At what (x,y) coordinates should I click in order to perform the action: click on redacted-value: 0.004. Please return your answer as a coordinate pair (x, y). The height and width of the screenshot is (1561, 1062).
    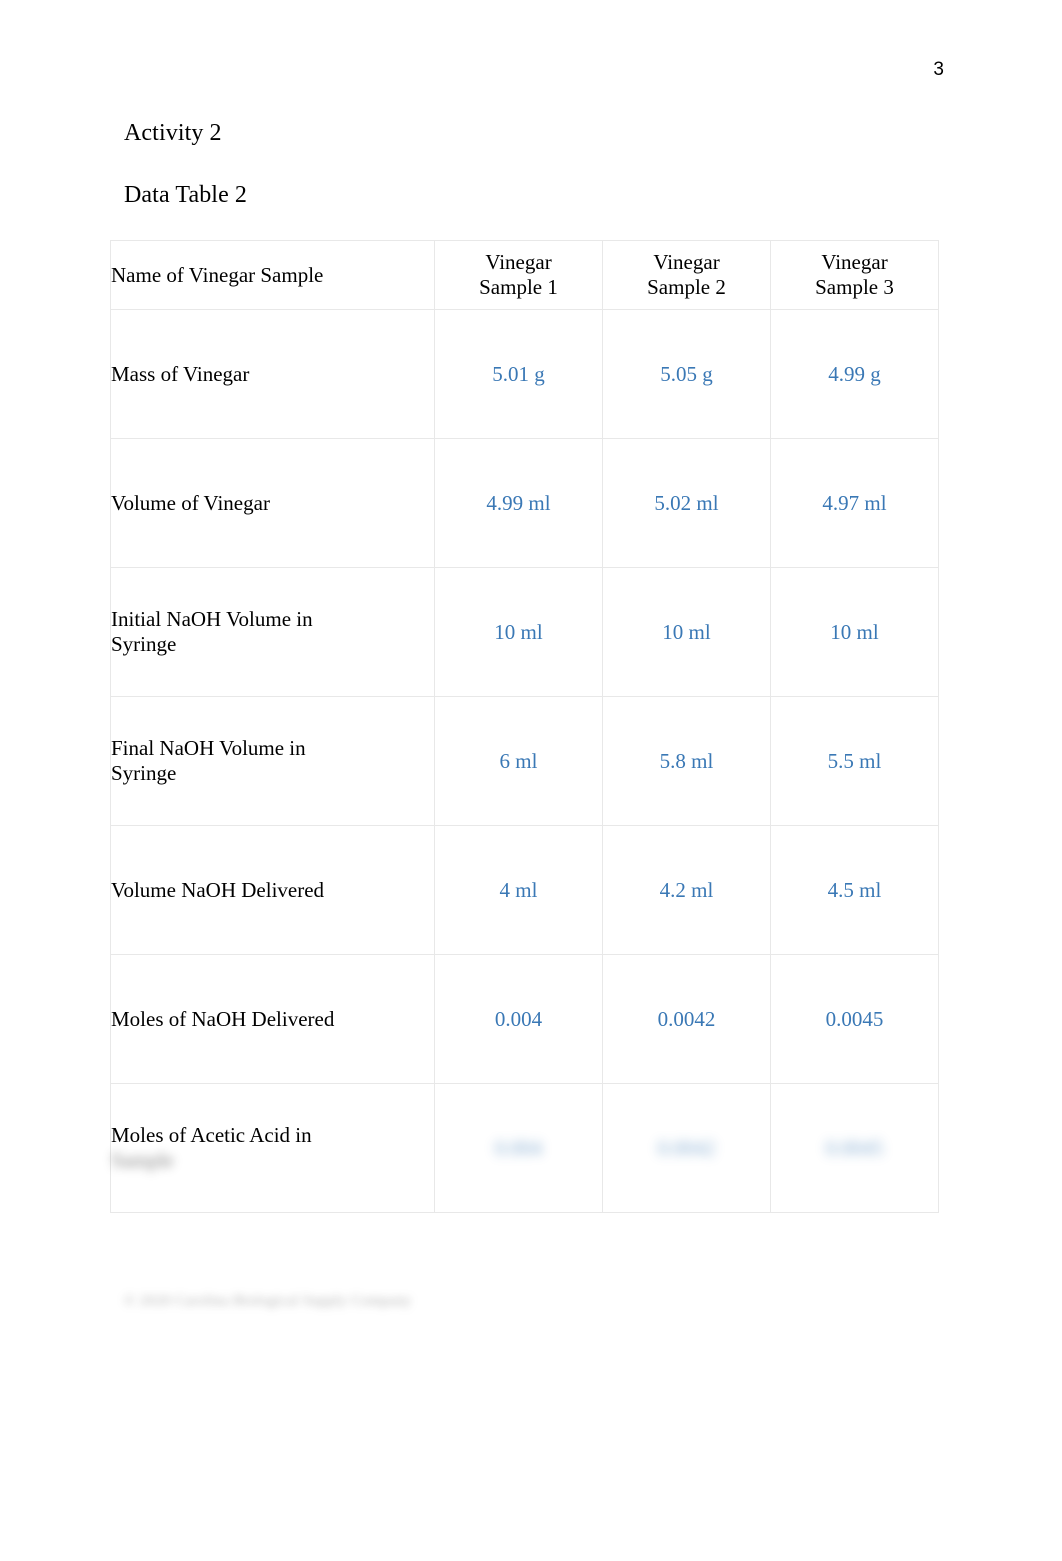
    Looking at the image, I should click on (518, 1147).